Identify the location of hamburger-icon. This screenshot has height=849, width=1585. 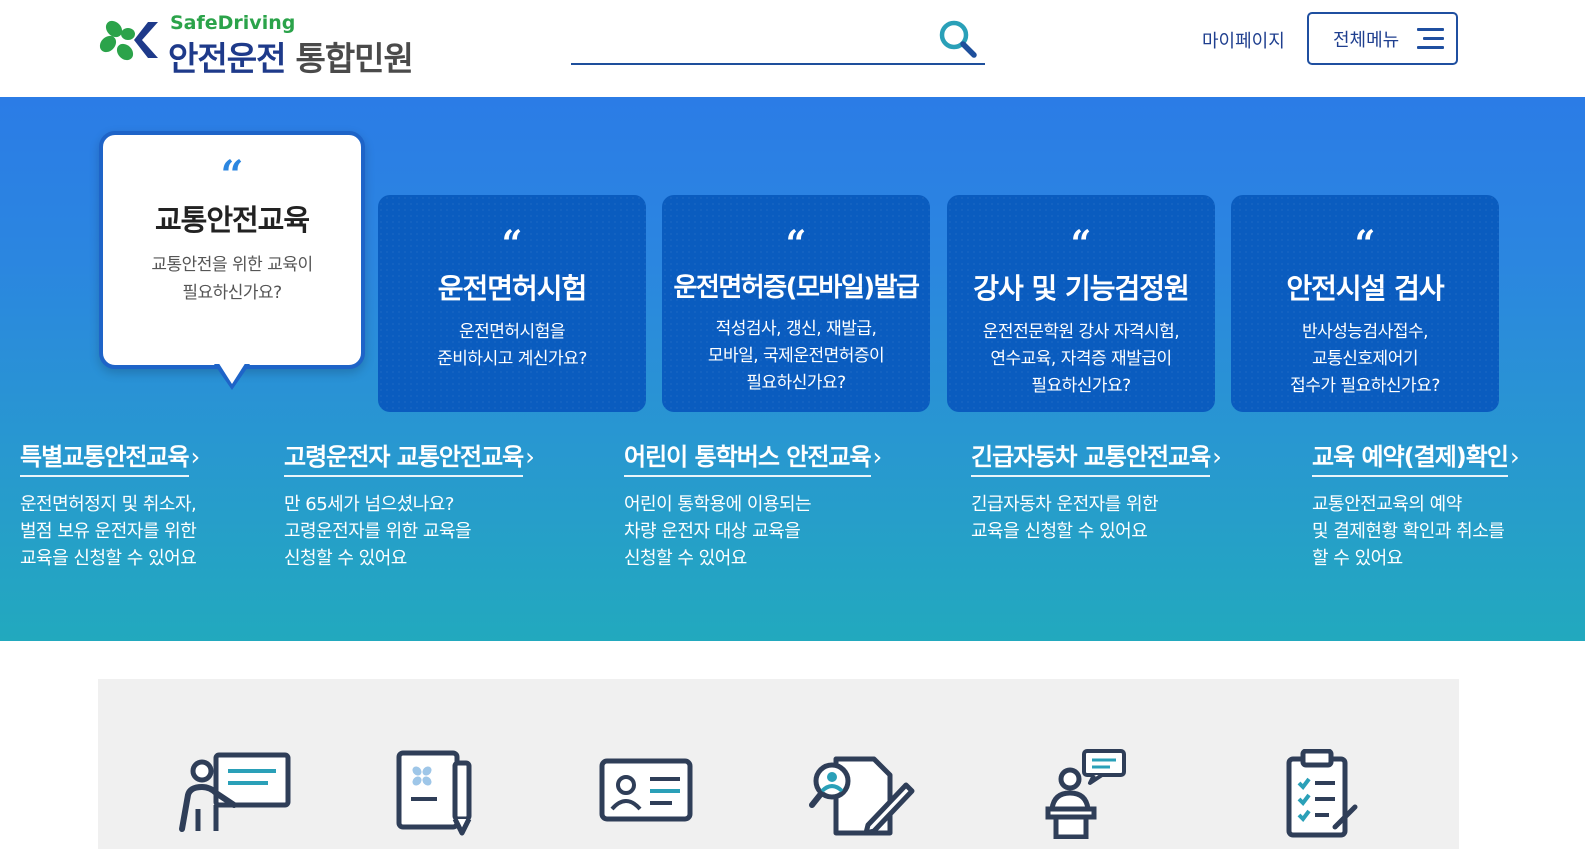
(1430, 39).